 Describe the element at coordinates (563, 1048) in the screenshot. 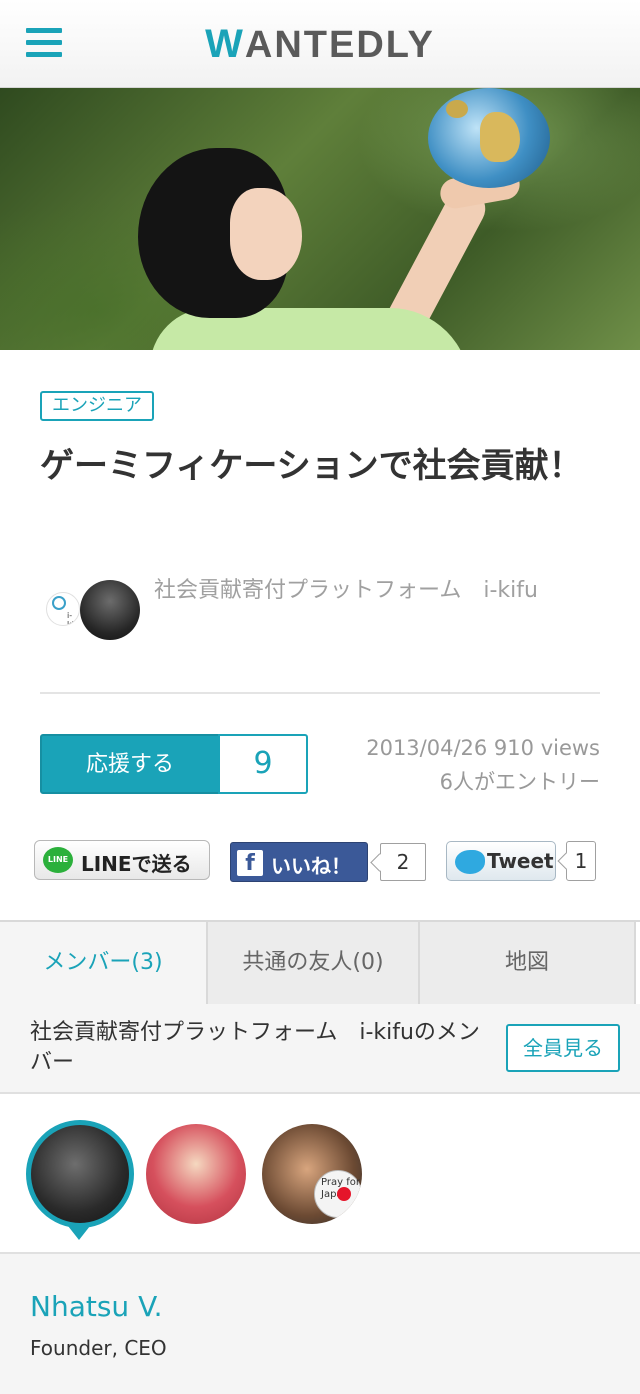

I see `see-all-button: 全員見る` at that location.